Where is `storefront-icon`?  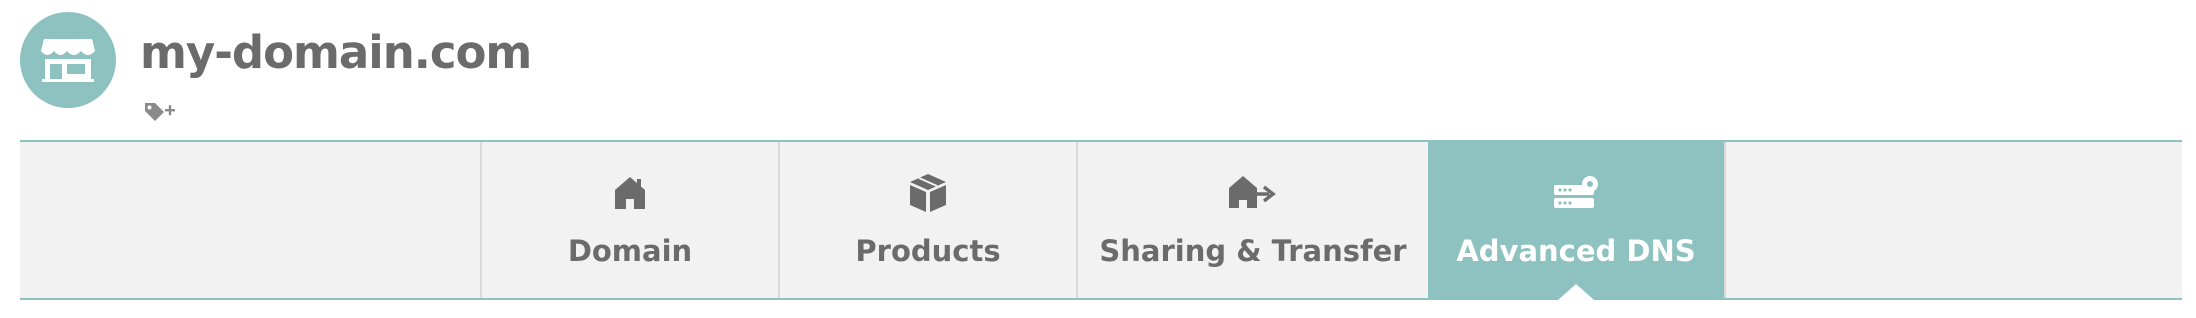 storefront-icon is located at coordinates (68, 60).